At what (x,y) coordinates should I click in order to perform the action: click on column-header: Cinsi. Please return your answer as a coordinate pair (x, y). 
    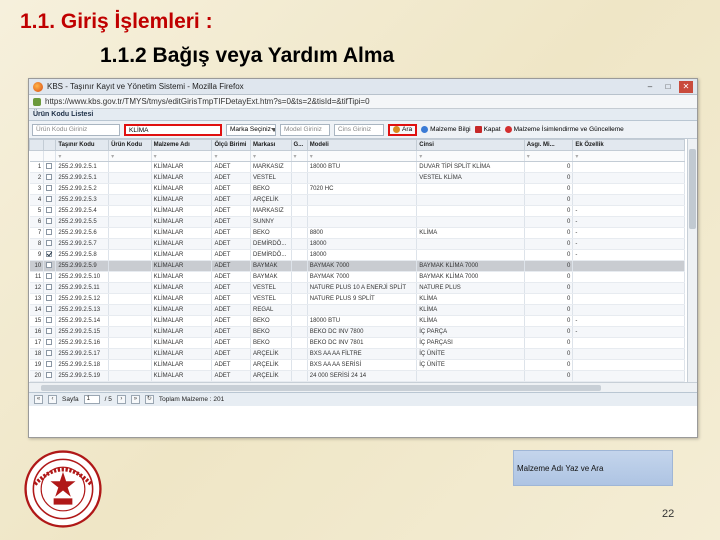
    Looking at the image, I should click on (470, 145).